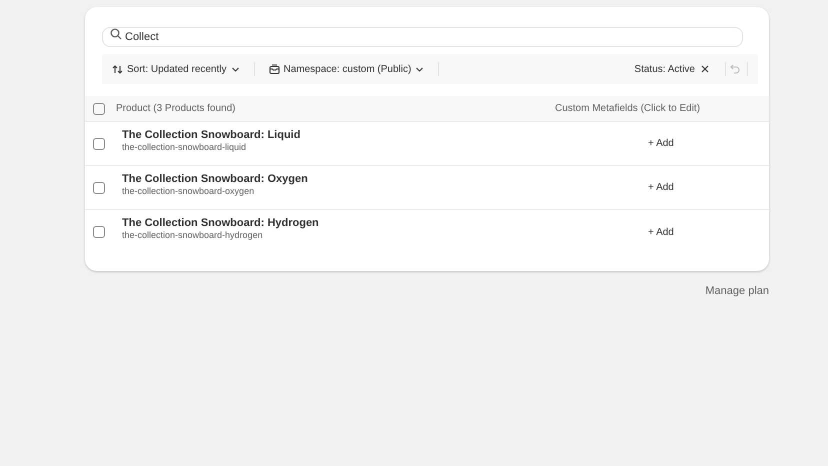 The height and width of the screenshot is (466, 828). I want to click on namespace-dropdown: Namespace: custom (Public), so click(346, 69).